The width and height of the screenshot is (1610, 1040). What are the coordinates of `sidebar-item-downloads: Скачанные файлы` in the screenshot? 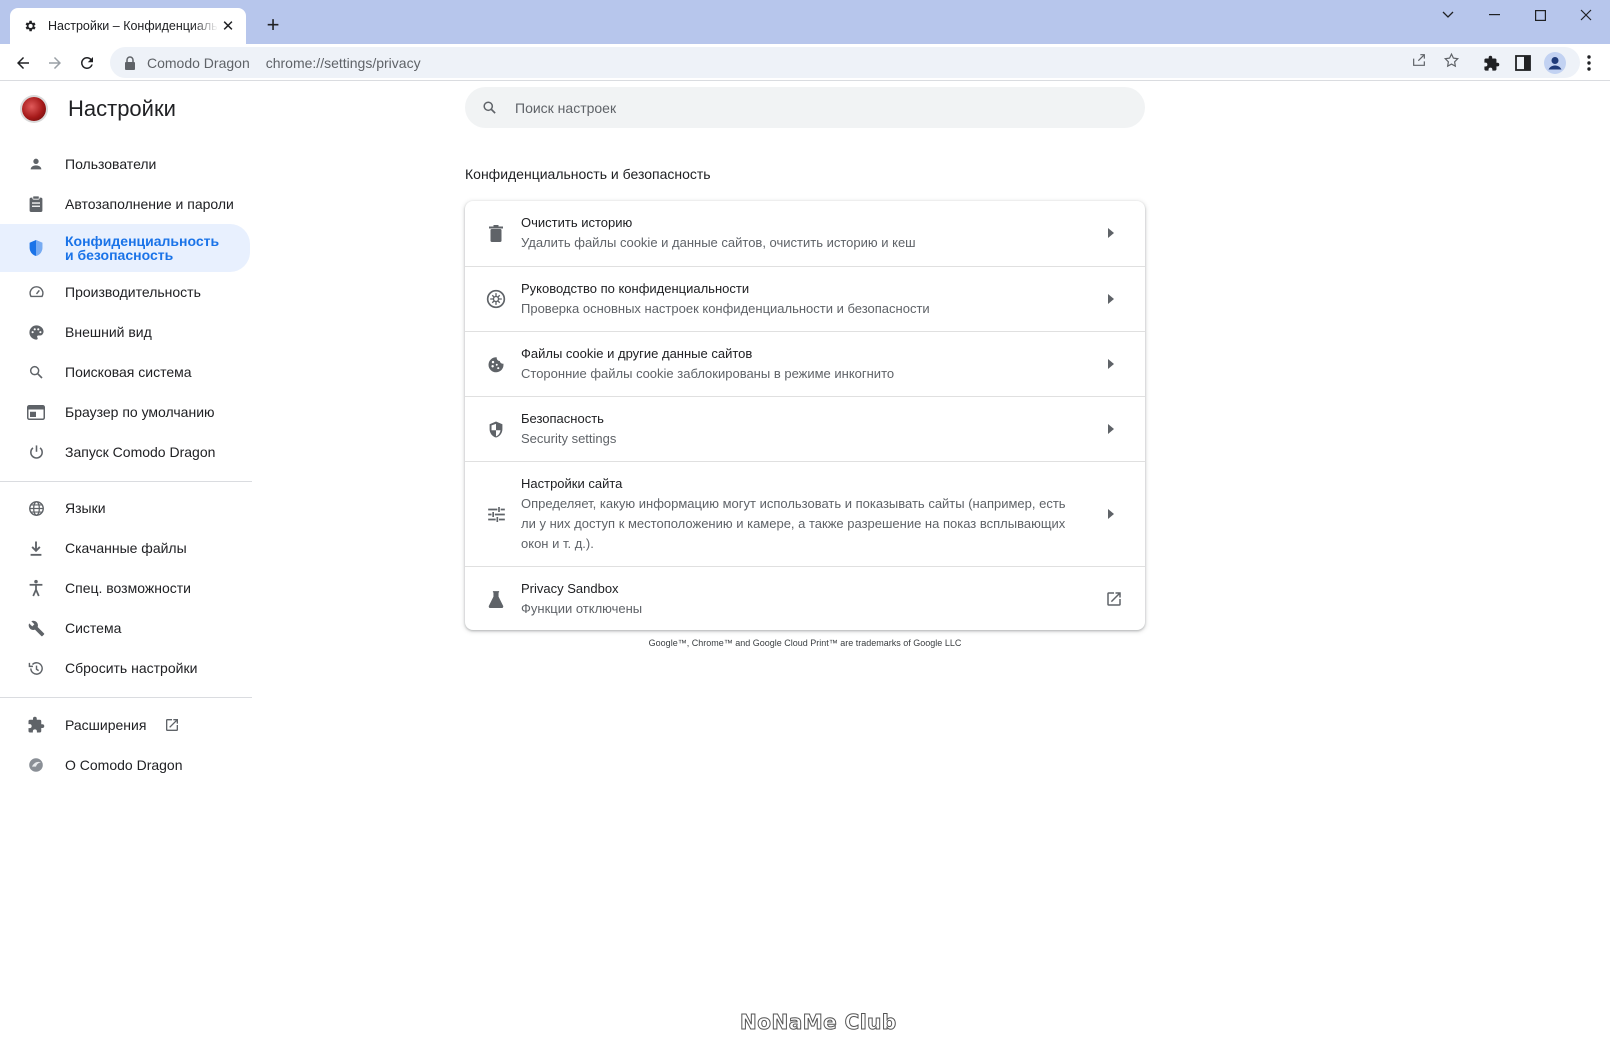 It's located at (125, 548).